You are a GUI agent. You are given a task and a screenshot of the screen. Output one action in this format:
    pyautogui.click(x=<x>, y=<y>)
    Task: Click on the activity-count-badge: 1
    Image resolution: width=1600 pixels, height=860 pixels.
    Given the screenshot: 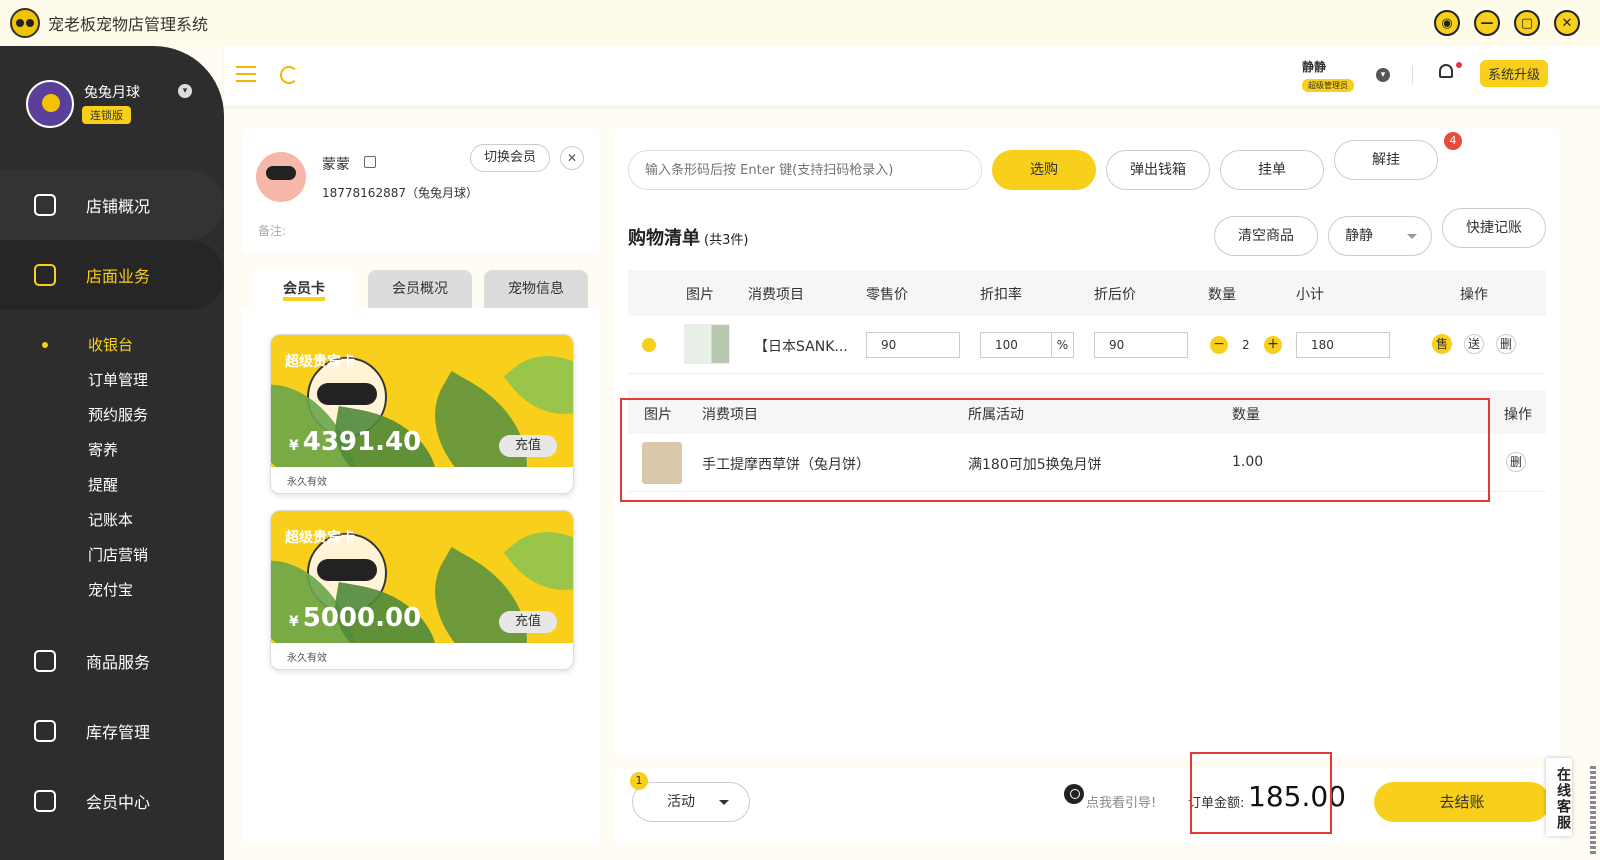 What is the action you would take?
    pyautogui.click(x=639, y=781)
    